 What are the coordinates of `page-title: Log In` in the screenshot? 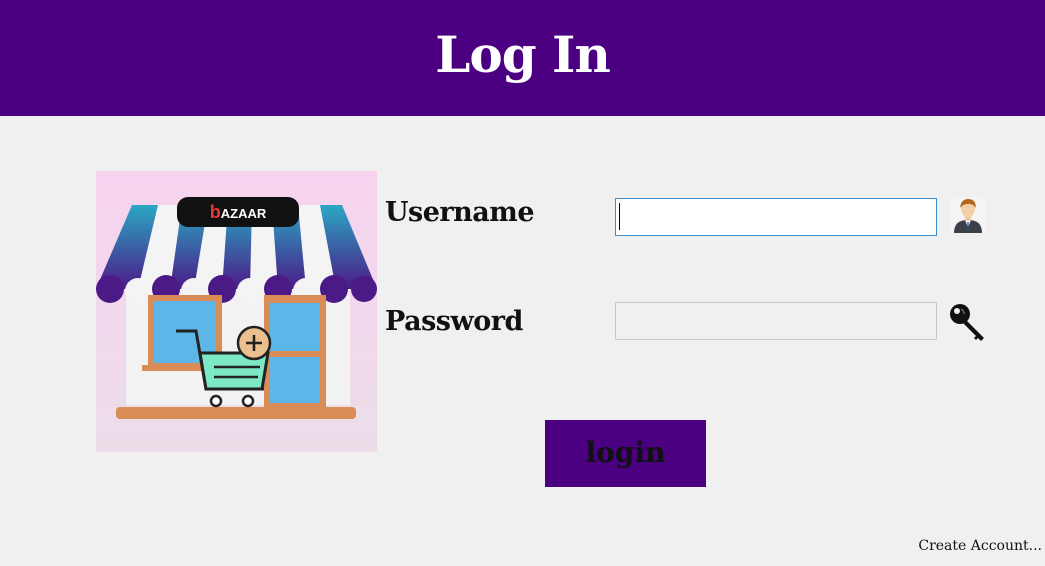 It's located at (523, 54).